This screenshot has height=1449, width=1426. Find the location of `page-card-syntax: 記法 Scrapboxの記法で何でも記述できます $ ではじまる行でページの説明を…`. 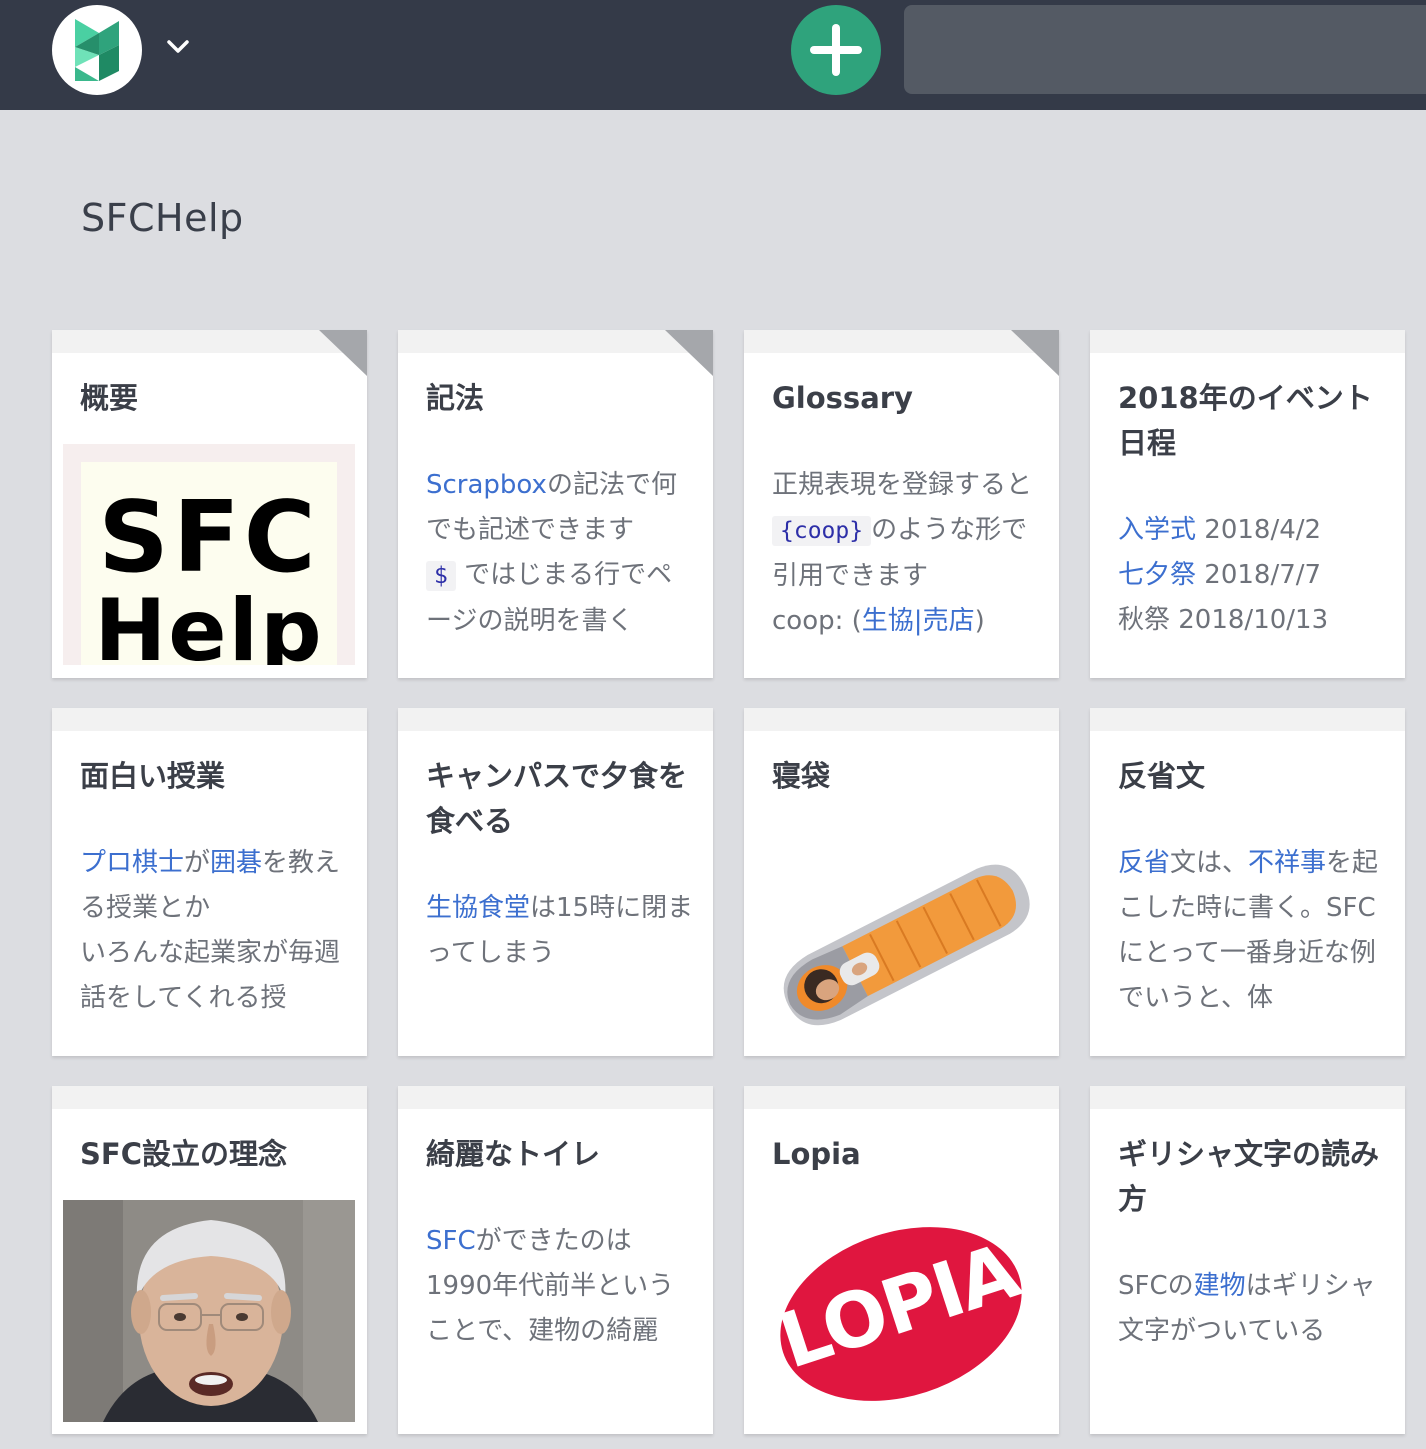

page-card-syntax: 記法 Scrapboxの記法で何でも記述できます $ ではじまる行でページの説明を… is located at coordinates (555, 504).